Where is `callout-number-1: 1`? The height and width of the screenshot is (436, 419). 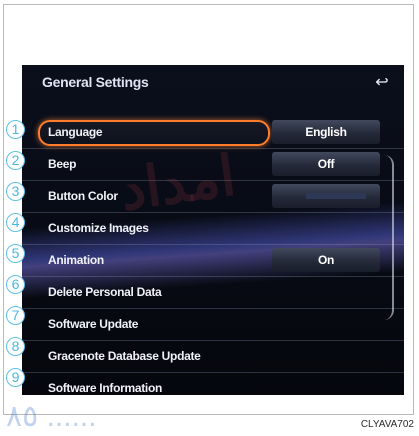
callout-number-1: 1 is located at coordinates (15, 129).